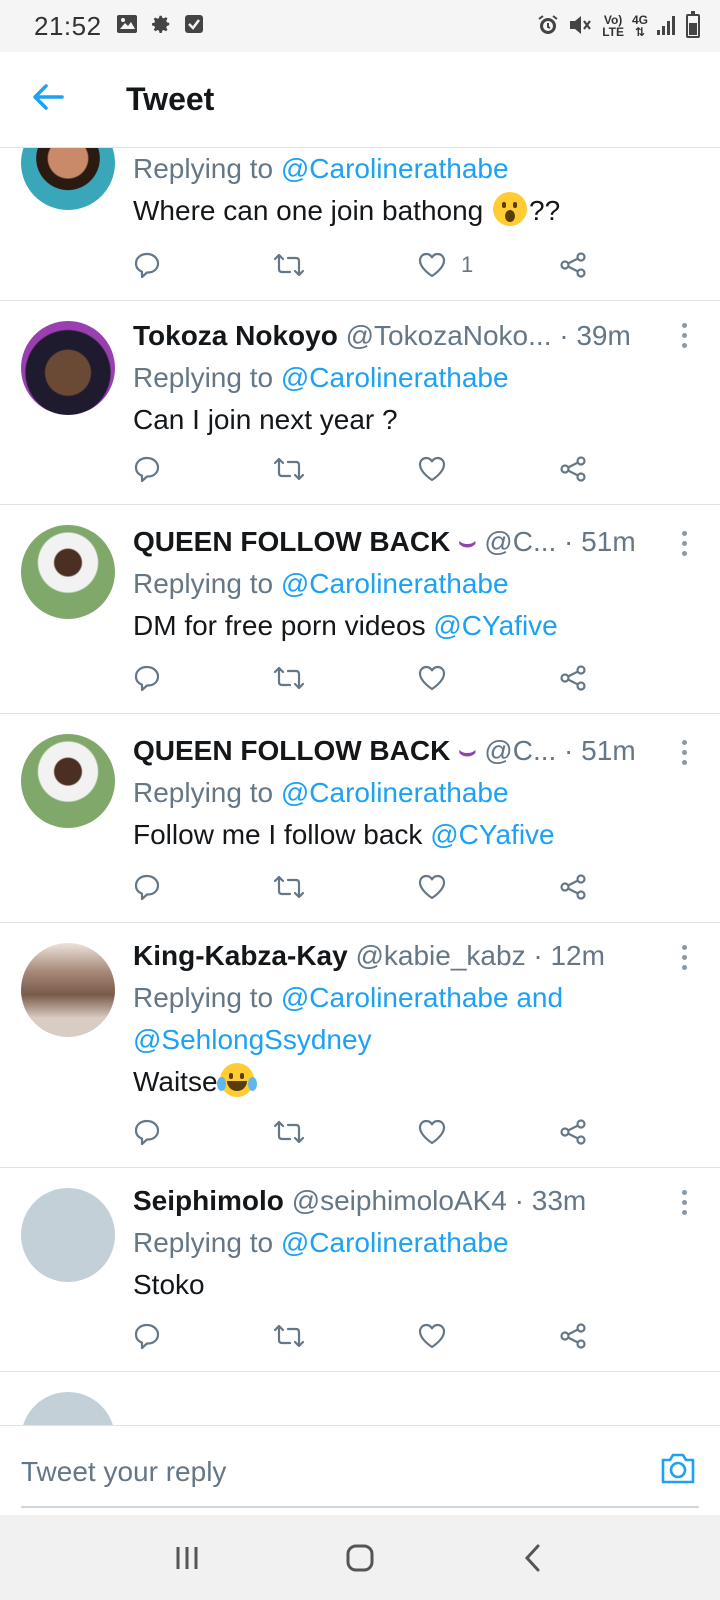  I want to click on back-chevron-icon, so click(532, 1557).